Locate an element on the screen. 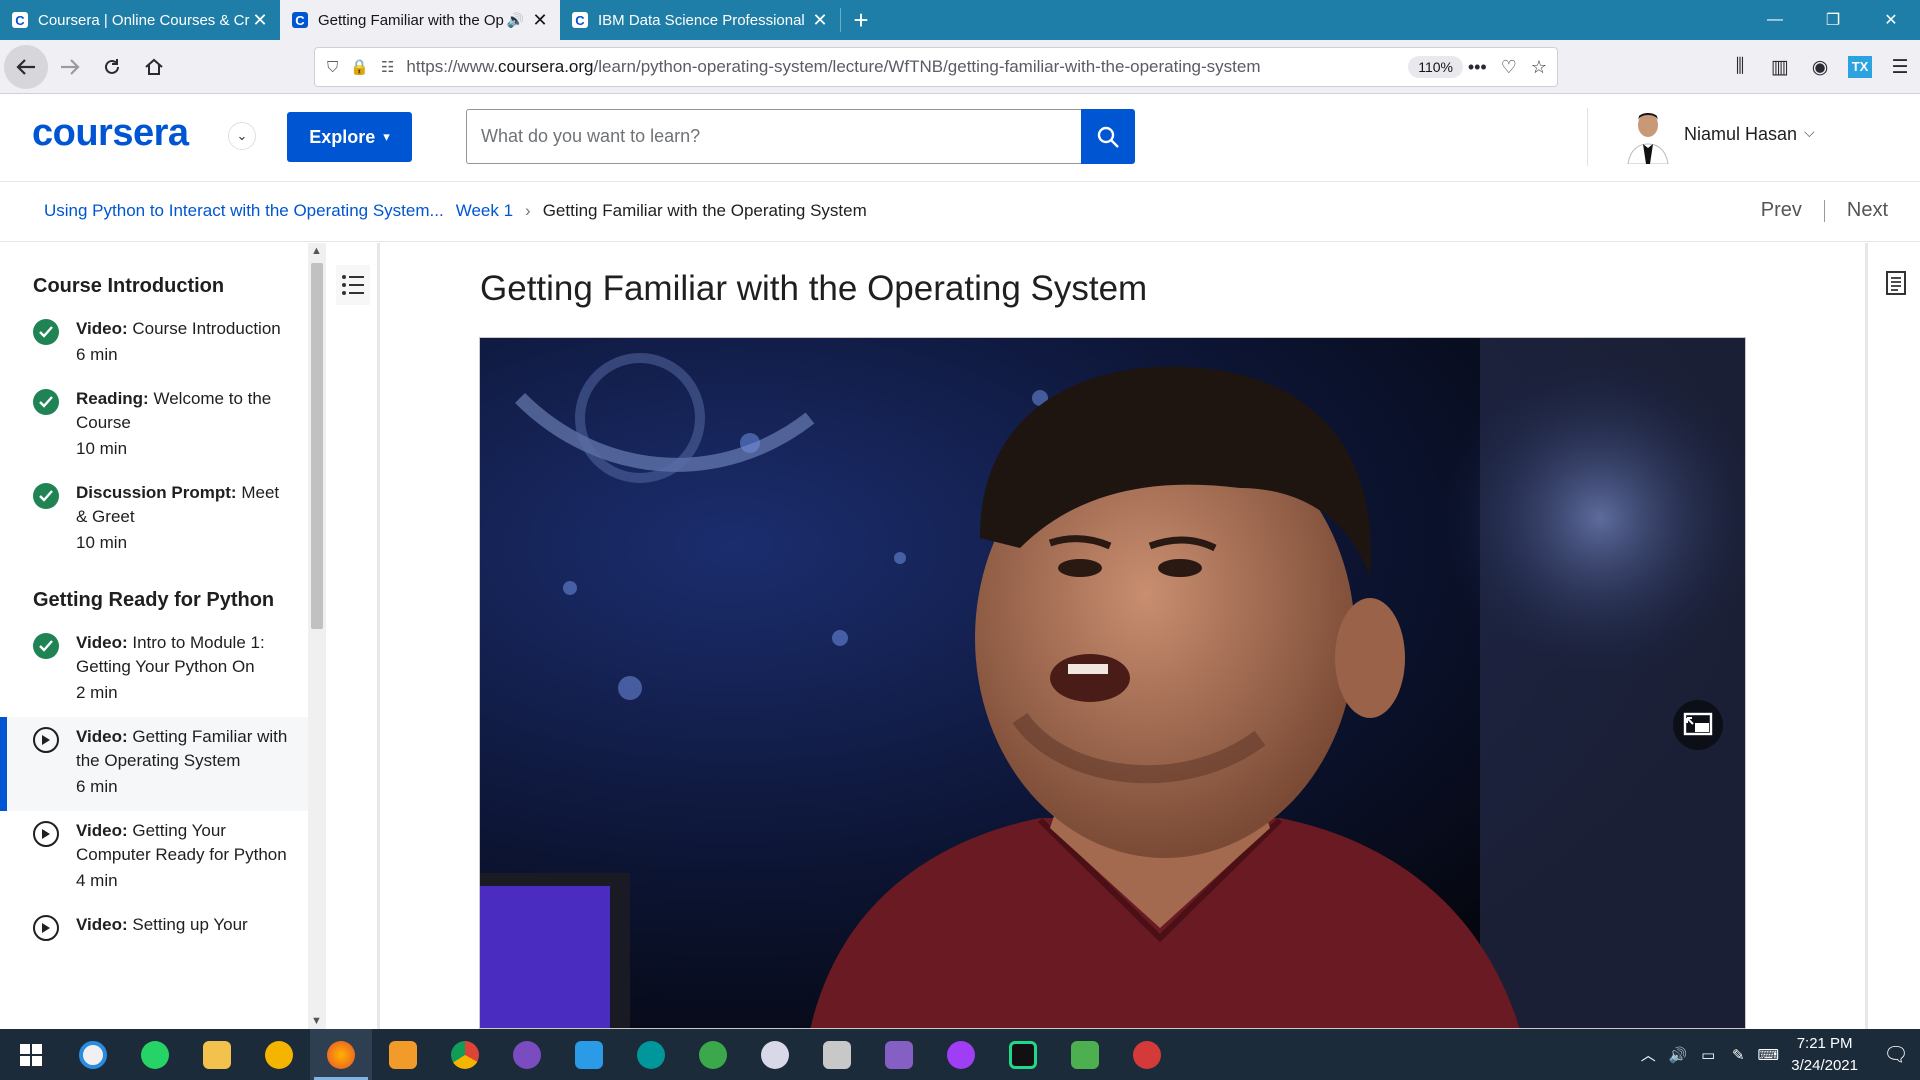 The width and height of the screenshot is (1920, 1080). brave-icon is located at coordinates (279, 1054).